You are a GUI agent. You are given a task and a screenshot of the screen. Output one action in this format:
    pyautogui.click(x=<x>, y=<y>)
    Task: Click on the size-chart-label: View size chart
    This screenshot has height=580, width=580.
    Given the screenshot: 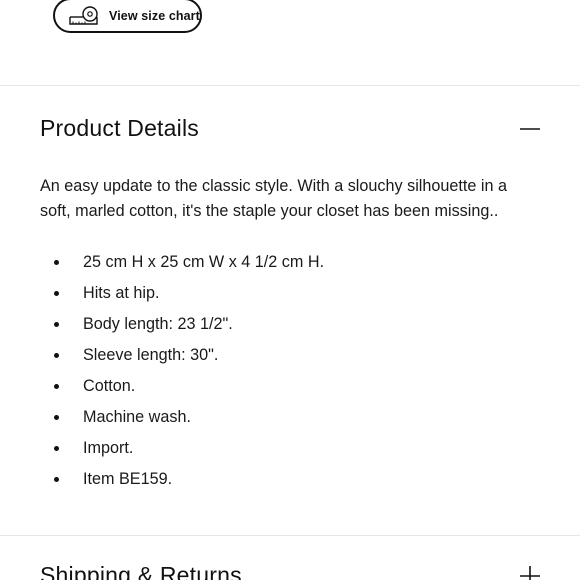 What is the action you would take?
    pyautogui.click(x=154, y=16)
    